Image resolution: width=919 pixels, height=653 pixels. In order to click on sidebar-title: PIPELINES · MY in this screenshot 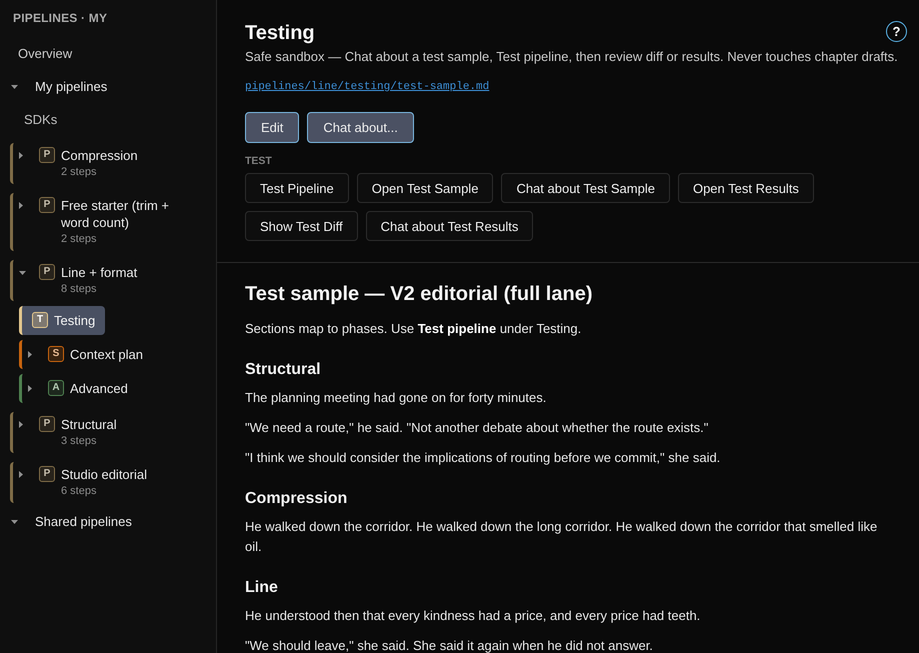, I will do `click(60, 18)`.